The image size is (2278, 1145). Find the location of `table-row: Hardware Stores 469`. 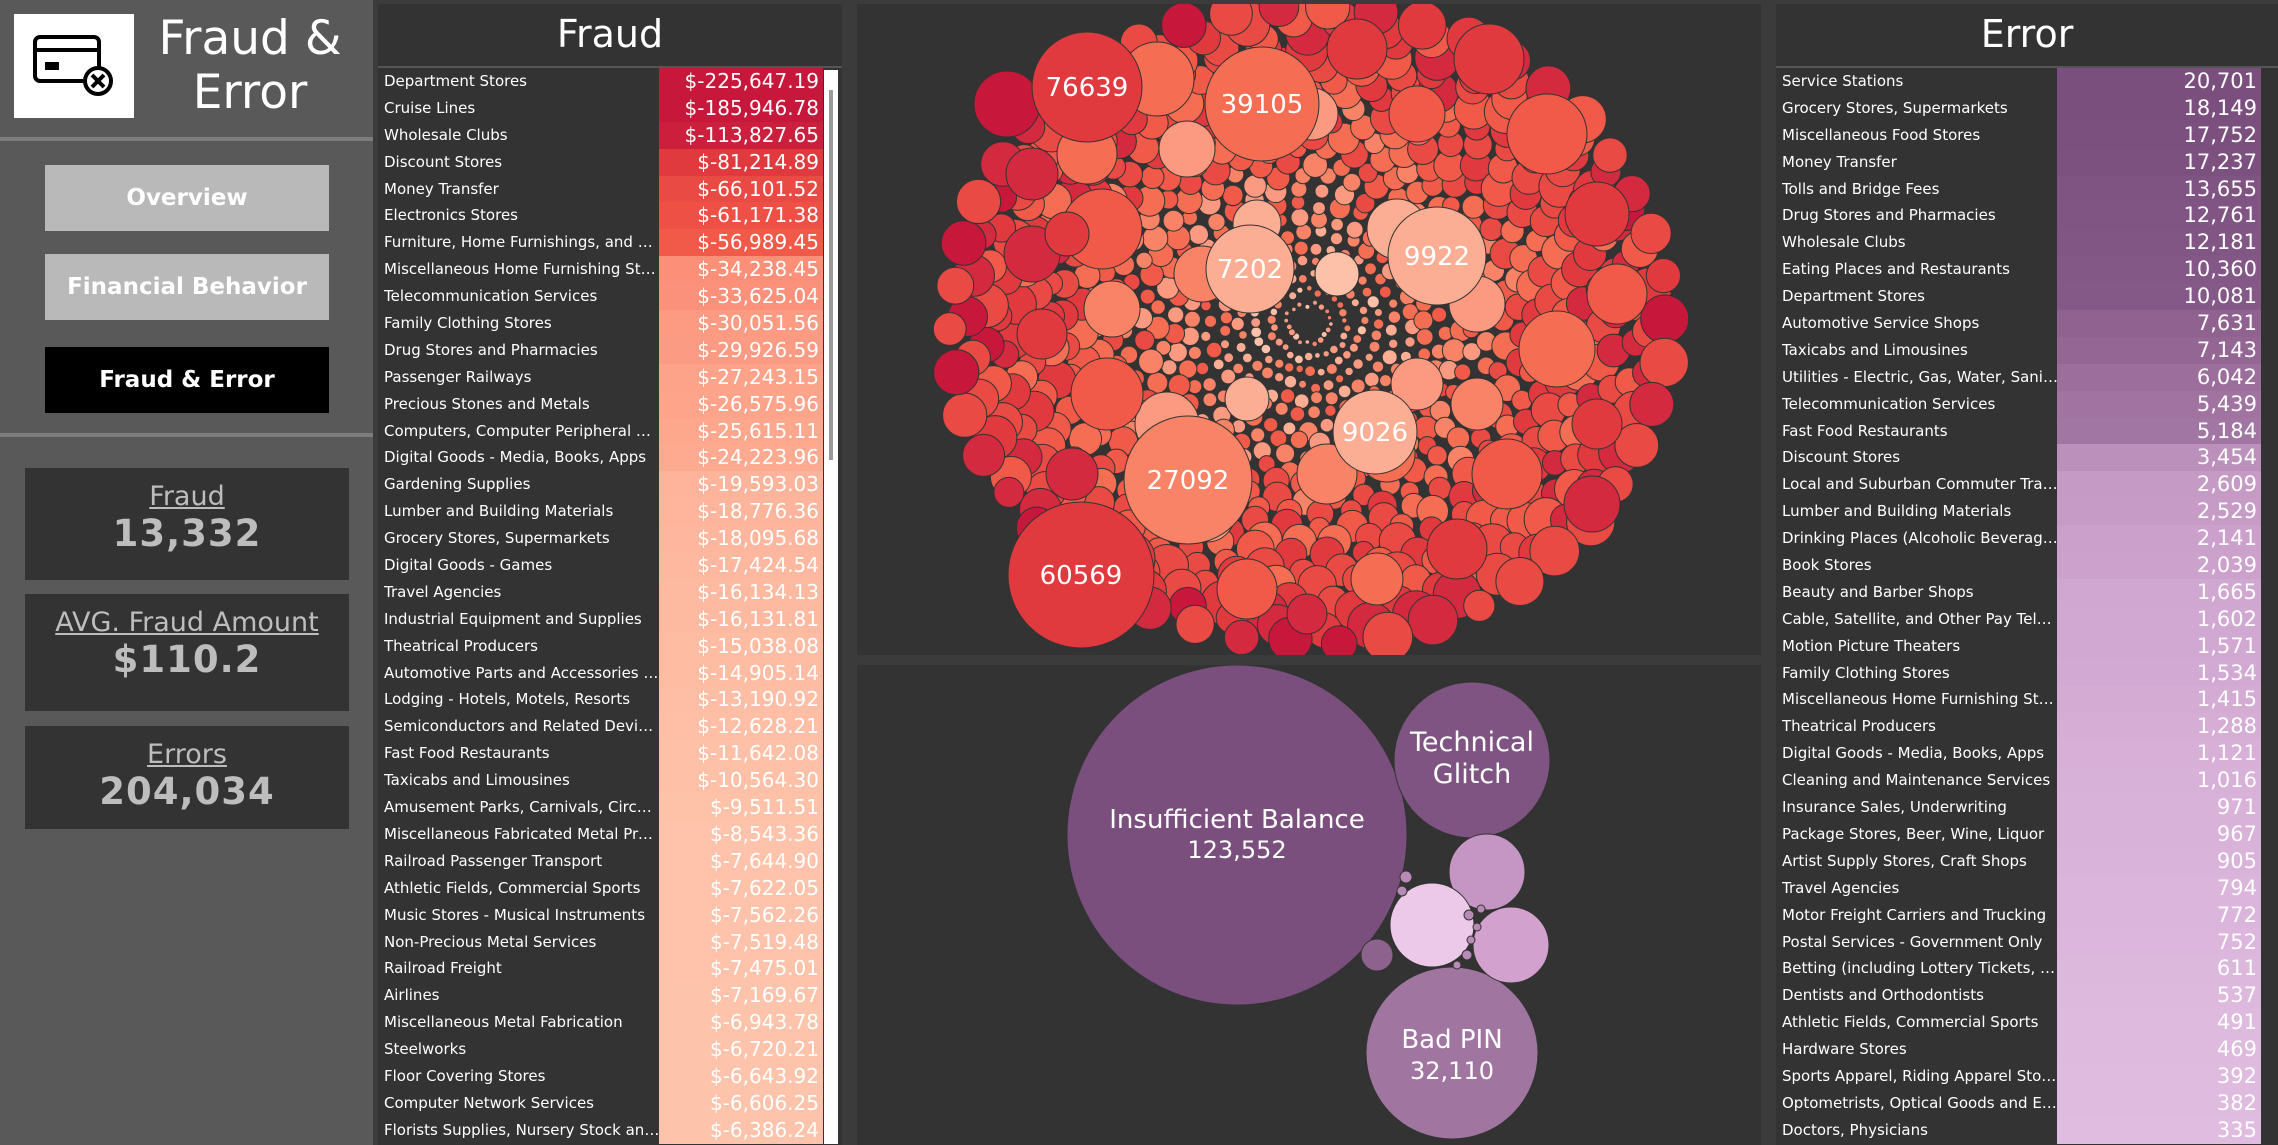

table-row: Hardware Stores 469 is located at coordinates (2027, 1049).